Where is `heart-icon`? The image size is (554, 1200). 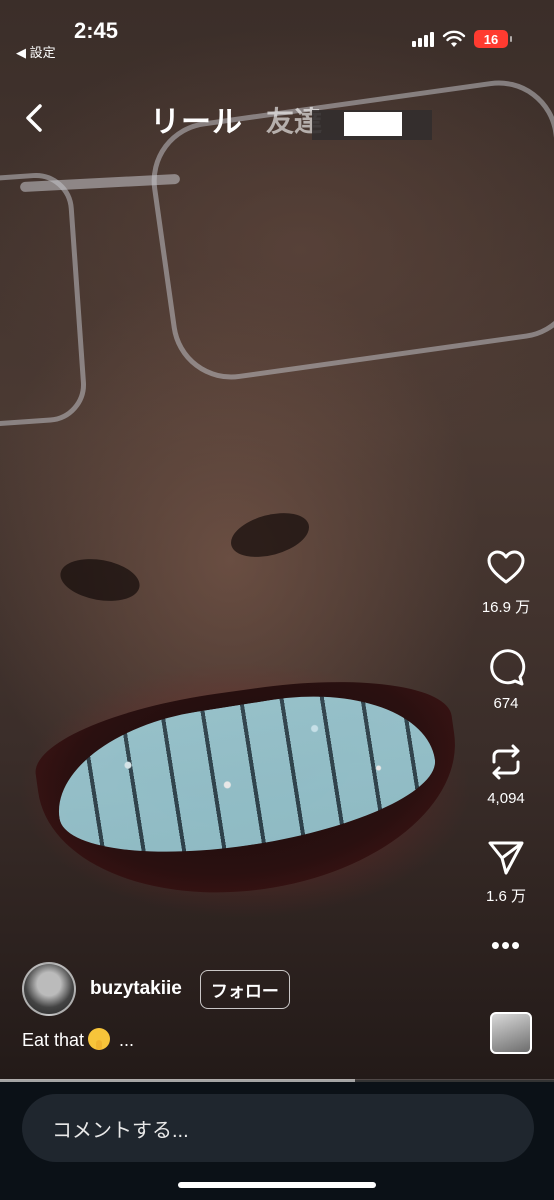 heart-icon is located at coordinates (506, 568).